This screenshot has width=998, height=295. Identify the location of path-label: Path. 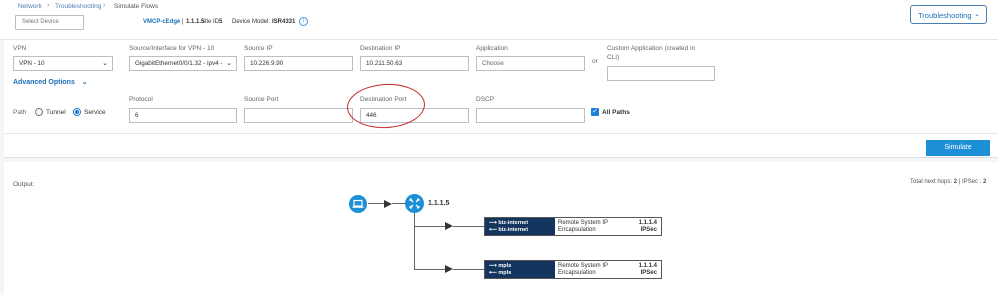
(20, 112).